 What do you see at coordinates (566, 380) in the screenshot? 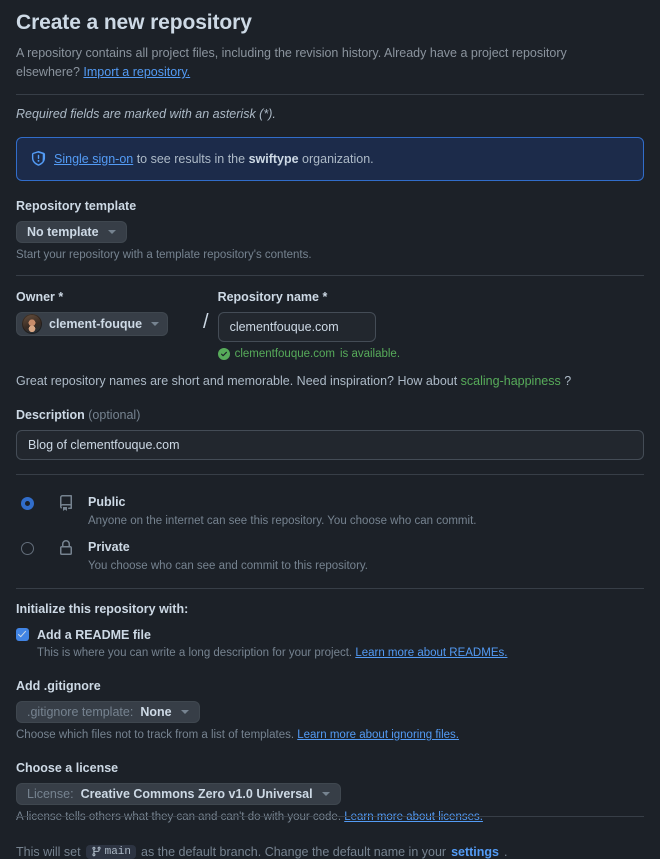
I see `suggestion-text-after: ?` at bounding box center [566, 380].